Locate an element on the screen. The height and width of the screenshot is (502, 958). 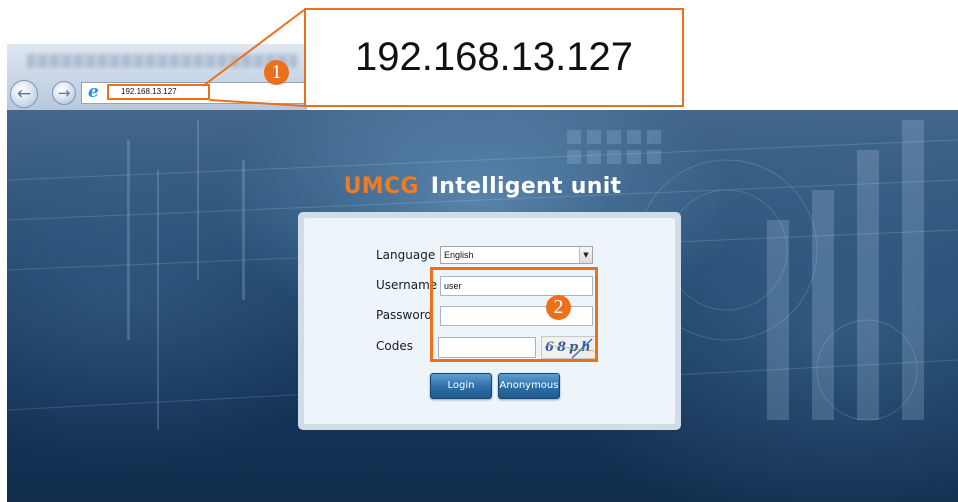
login-button: Login is located at coordinates (461, 386).